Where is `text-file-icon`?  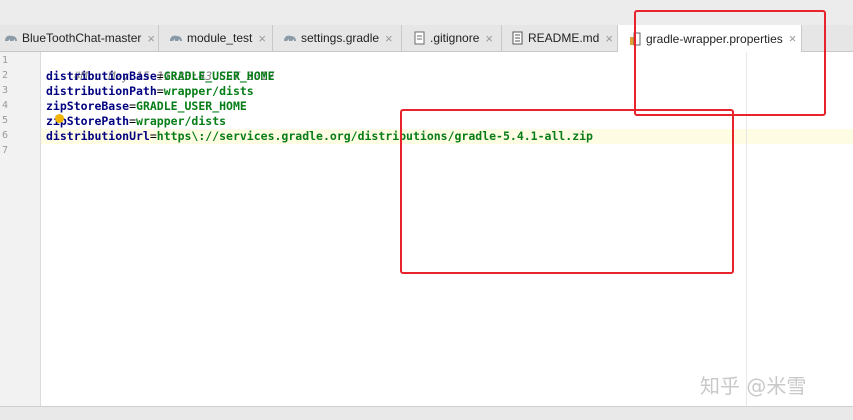
text-file-icon is located at coordinates (419, 38).